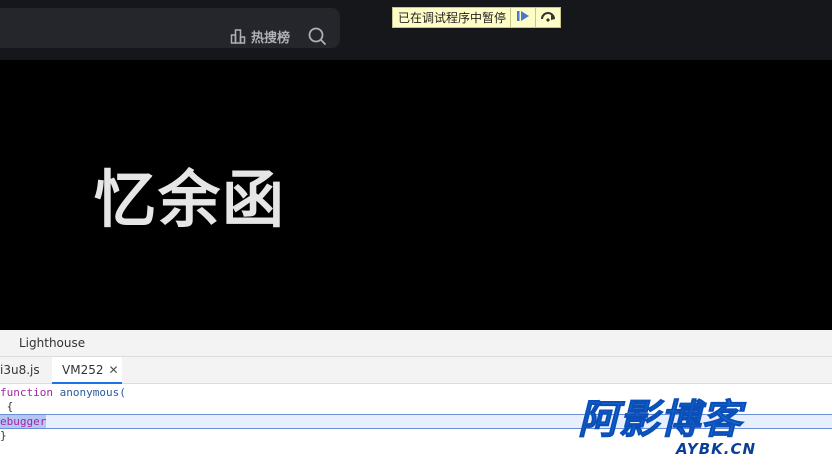 Image resolution: width=832 pixels, height=465 pixels. What do you see at coordinates (23, 421) in the screenshot?
I see `code-keyword-debugger: ebugger` at bounding box center [23, 421].